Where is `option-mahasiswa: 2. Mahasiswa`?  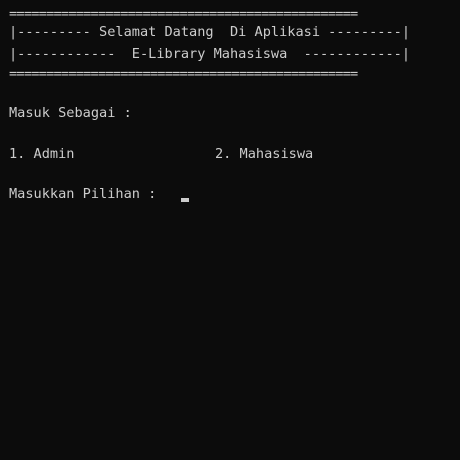
option-mahasiswa: 2. Mahasiswa is located at coordinates (264, 154).